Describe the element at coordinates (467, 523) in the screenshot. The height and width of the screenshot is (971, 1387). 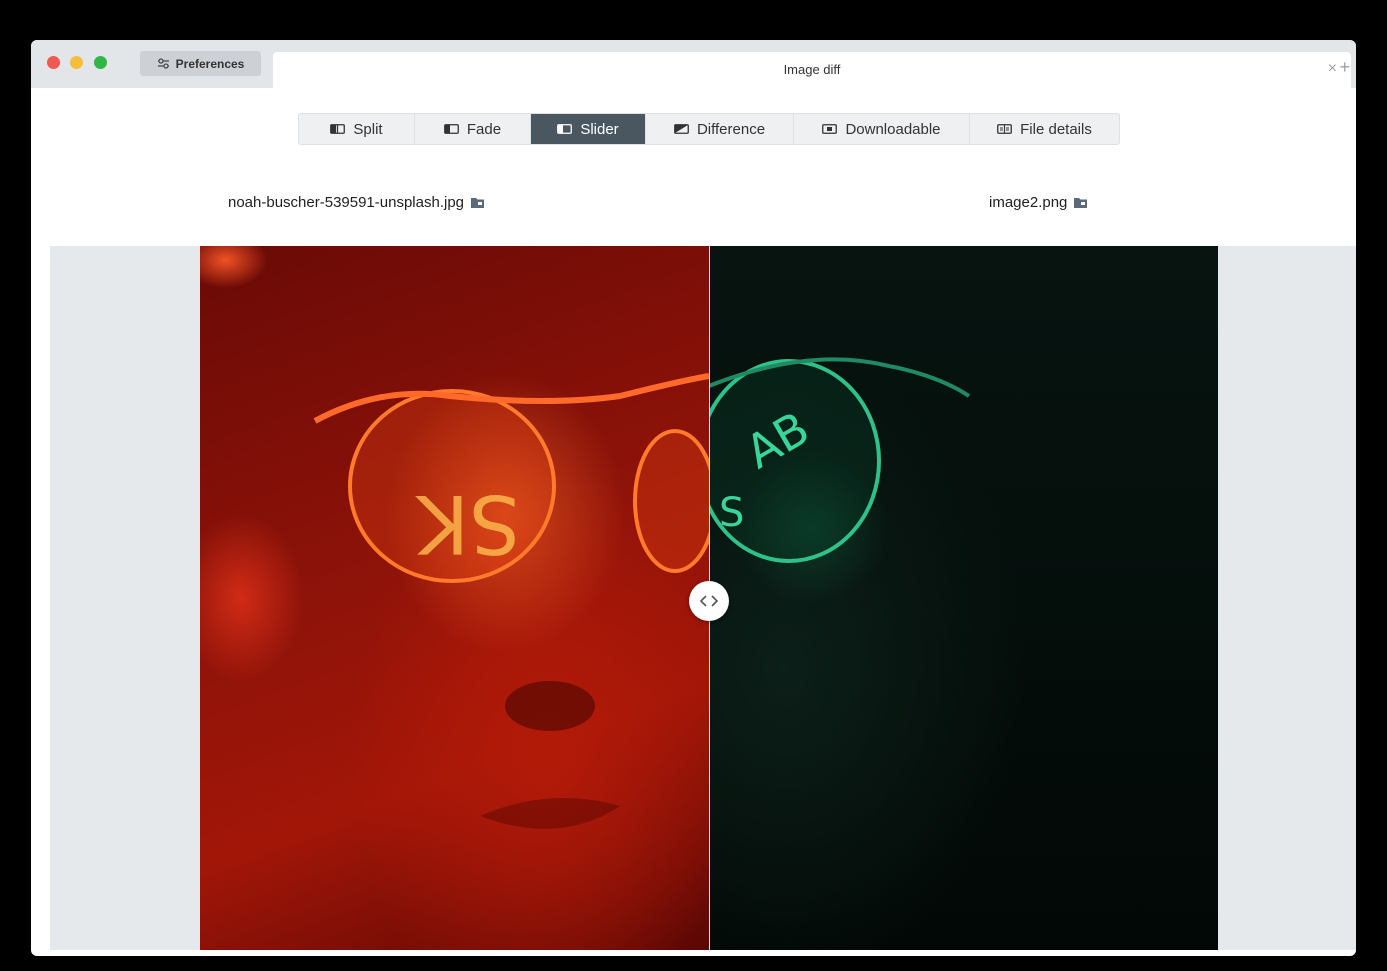
I see `svg-text: SK` at that location.